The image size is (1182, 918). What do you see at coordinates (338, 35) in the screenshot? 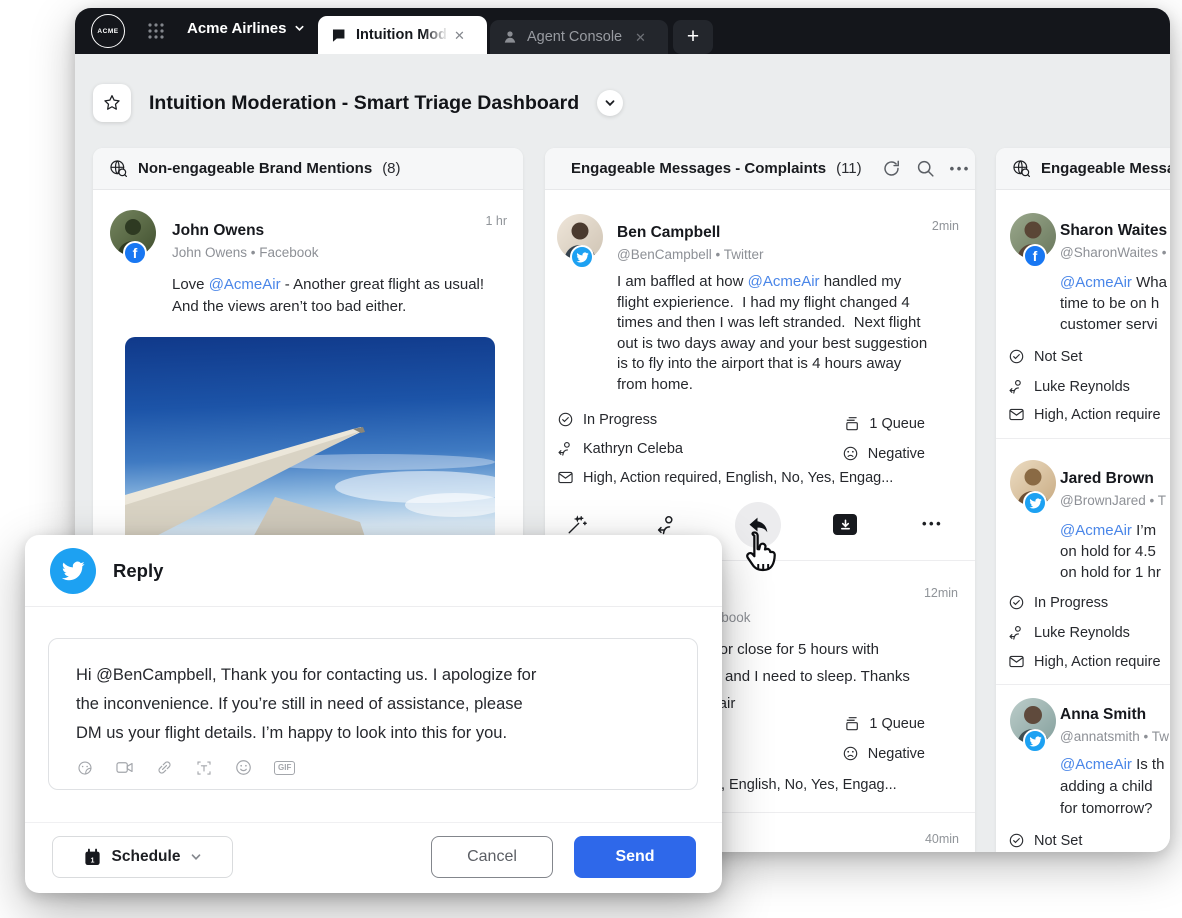
I see `chat-bubble-icon` at bounding box center [338, 35].